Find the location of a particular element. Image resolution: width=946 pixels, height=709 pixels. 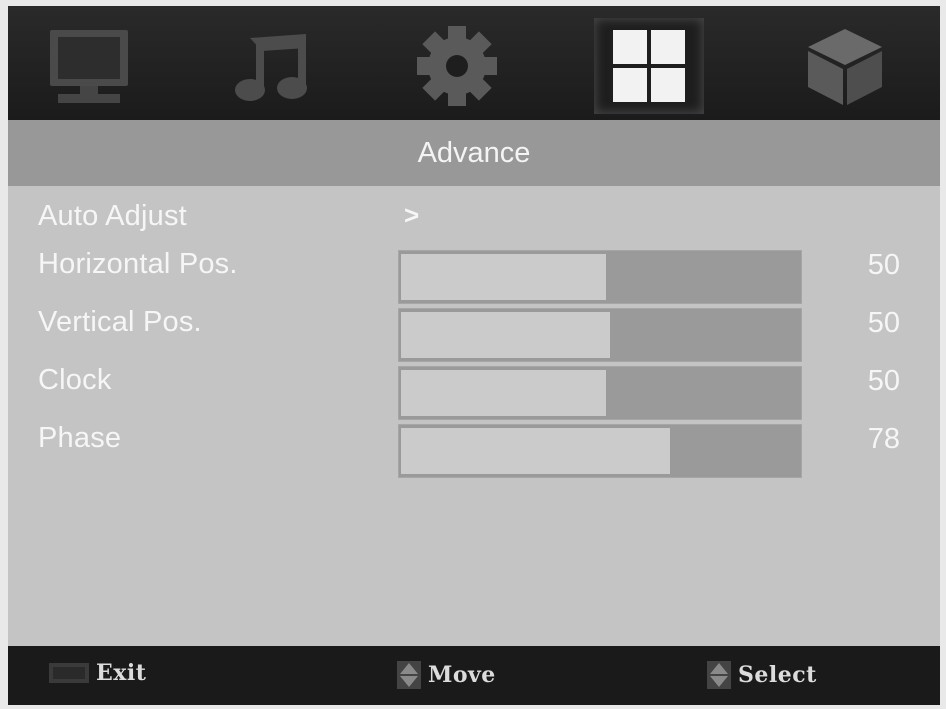

music-note-icon is located at coordinates (271, 67).